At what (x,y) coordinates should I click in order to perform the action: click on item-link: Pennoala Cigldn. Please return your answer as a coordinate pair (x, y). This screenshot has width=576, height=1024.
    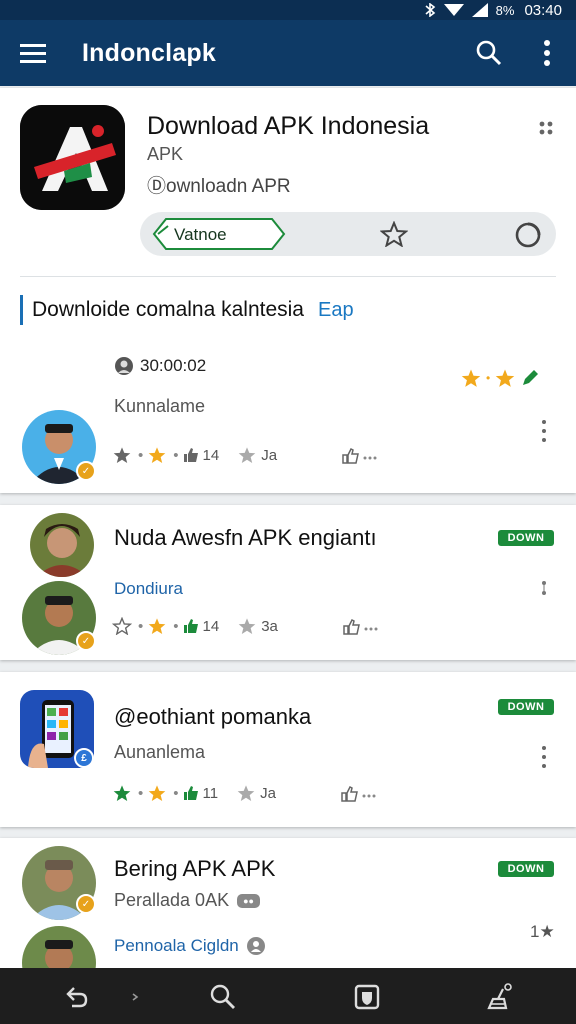
    Looking at the image, I should click on (176, 946).